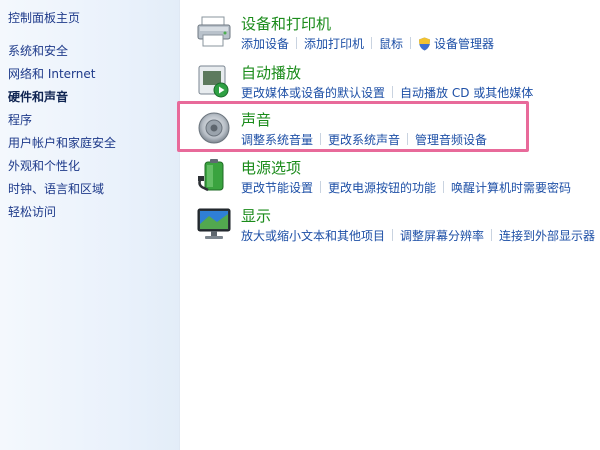  Describe the element at coordinates (334, 44) in the screenshot. I see `add-printer-link: 添加打印机` at that location.